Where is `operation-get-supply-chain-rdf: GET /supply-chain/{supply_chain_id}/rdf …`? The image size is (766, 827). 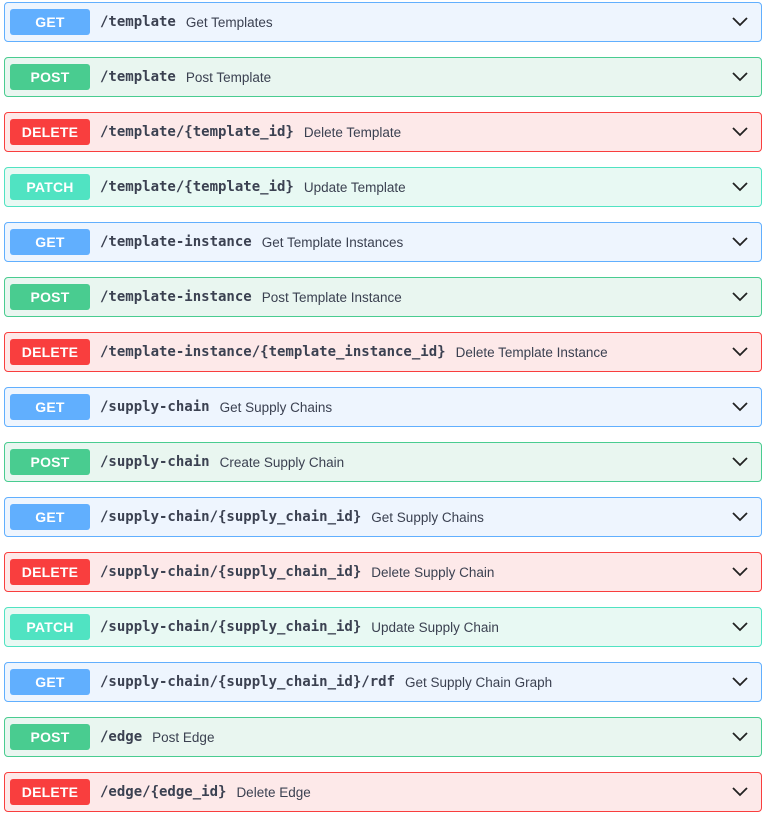
operation-get-supply-chain-rdf: GET /supply-chain/{supply_chain_id}/rdf … is located at coordinates (383, 682).